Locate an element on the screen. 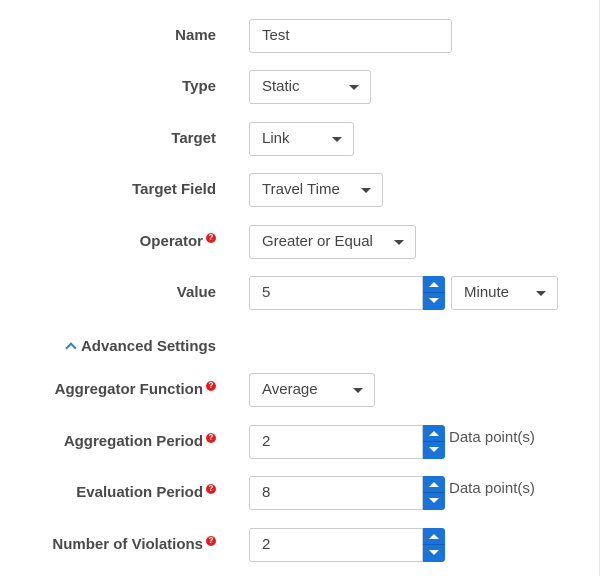 The width and height of the screenshot is (600, 576). aggregation-period-stepper is located at coordinates (434, 442).